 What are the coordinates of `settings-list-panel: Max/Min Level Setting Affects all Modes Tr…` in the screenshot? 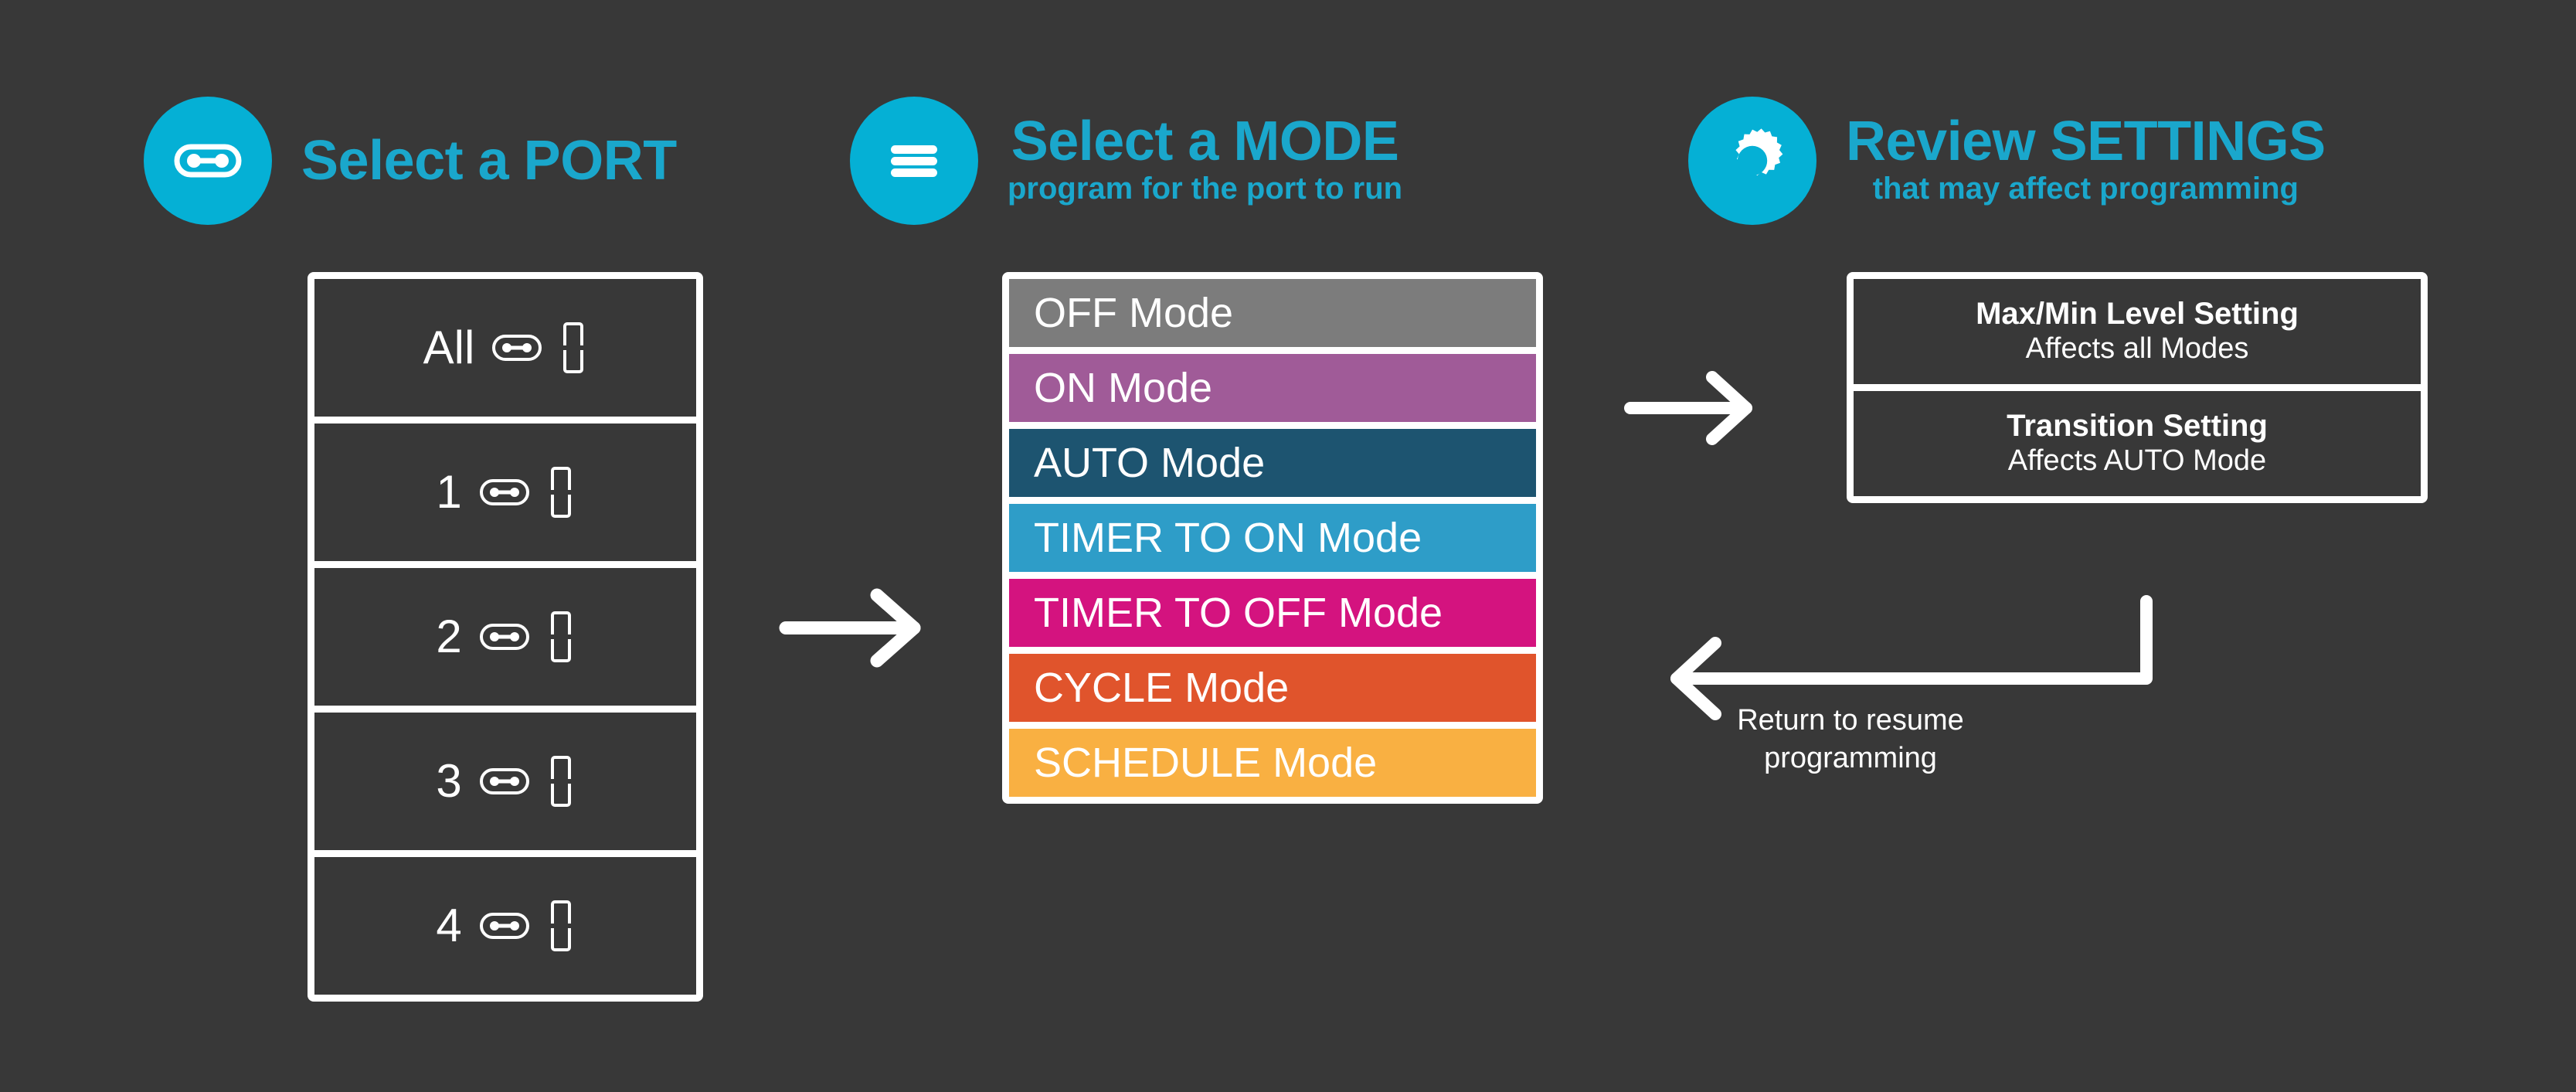 It's located at (2137, 388).